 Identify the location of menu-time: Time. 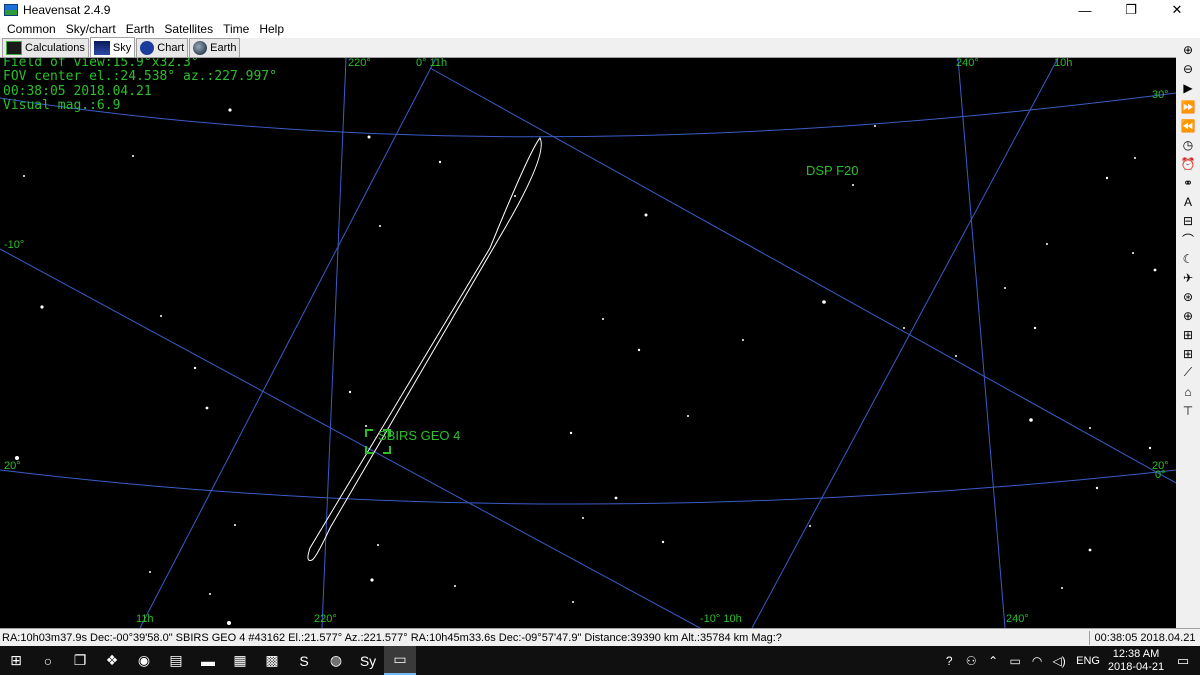
(236, 29).